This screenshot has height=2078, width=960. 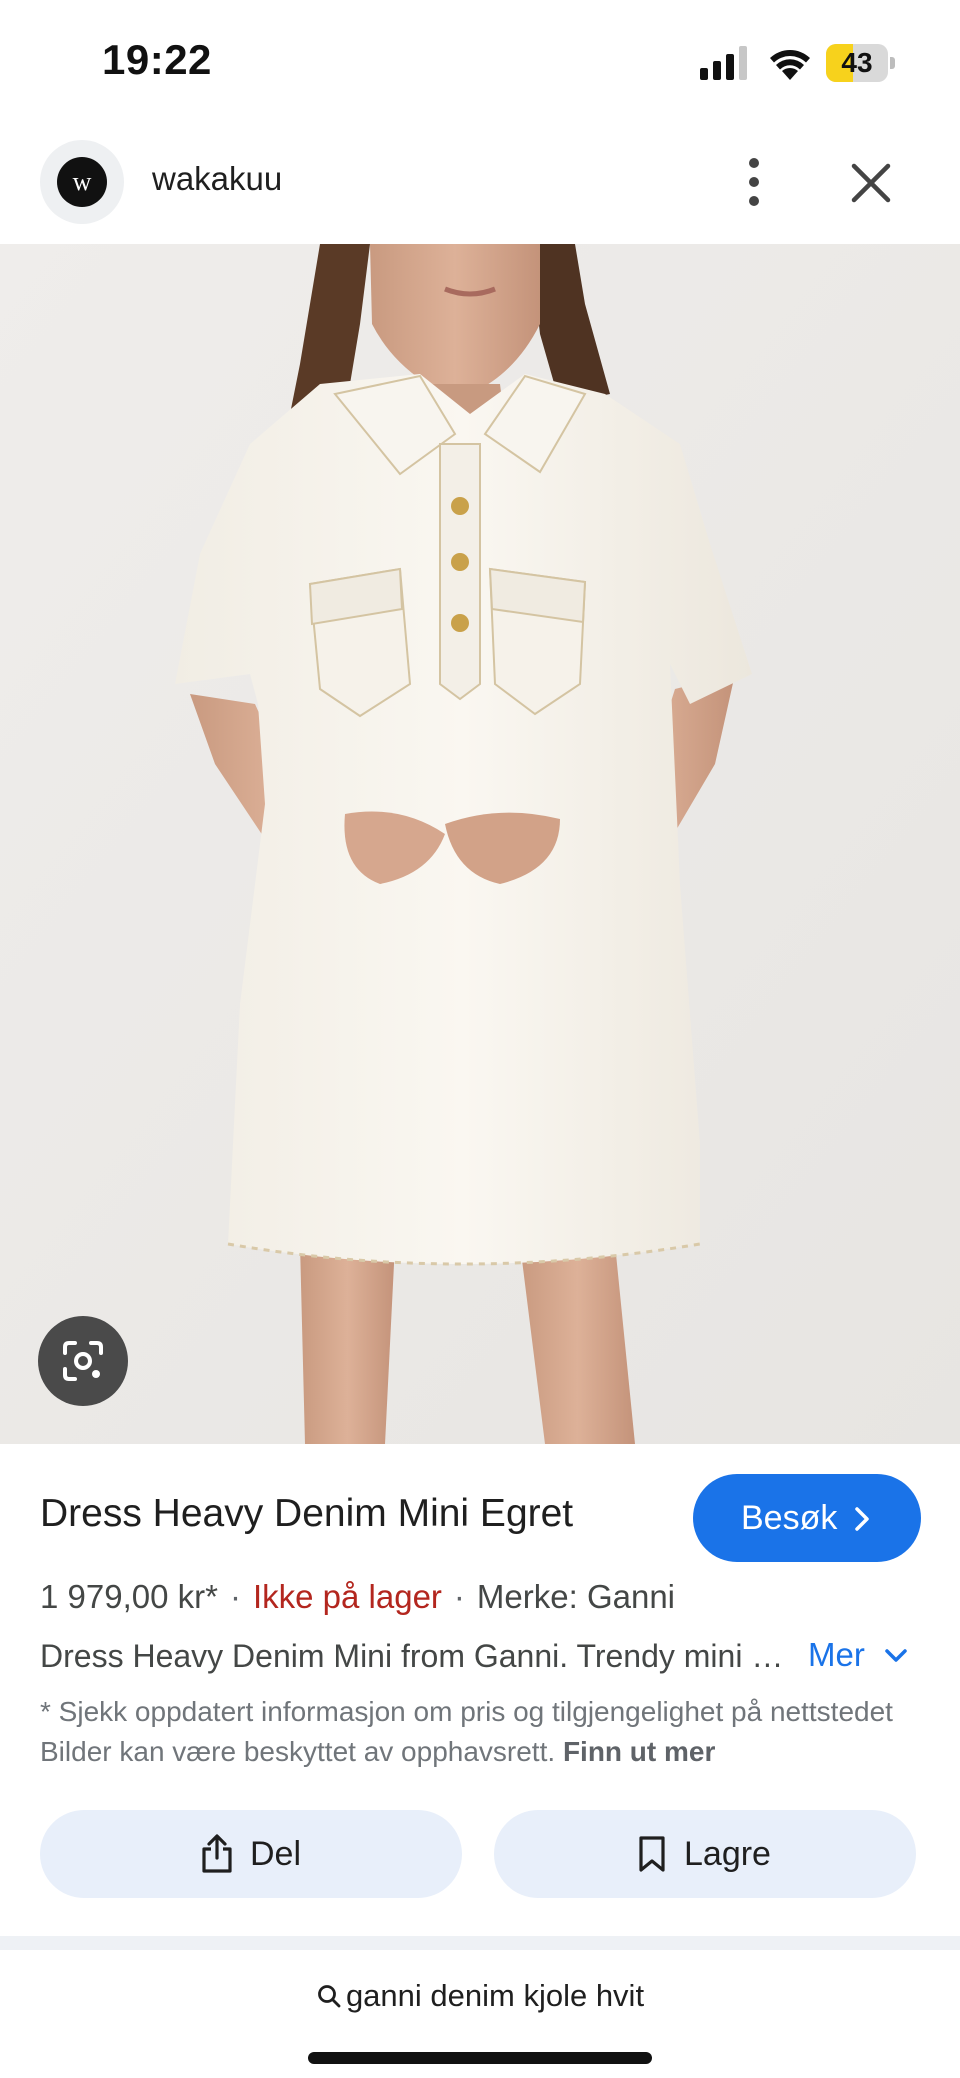 What do you see at coordinates (896, 1656) in the screenshot?
I see `chevron-down-icon` at bounding box center [896, 1656].